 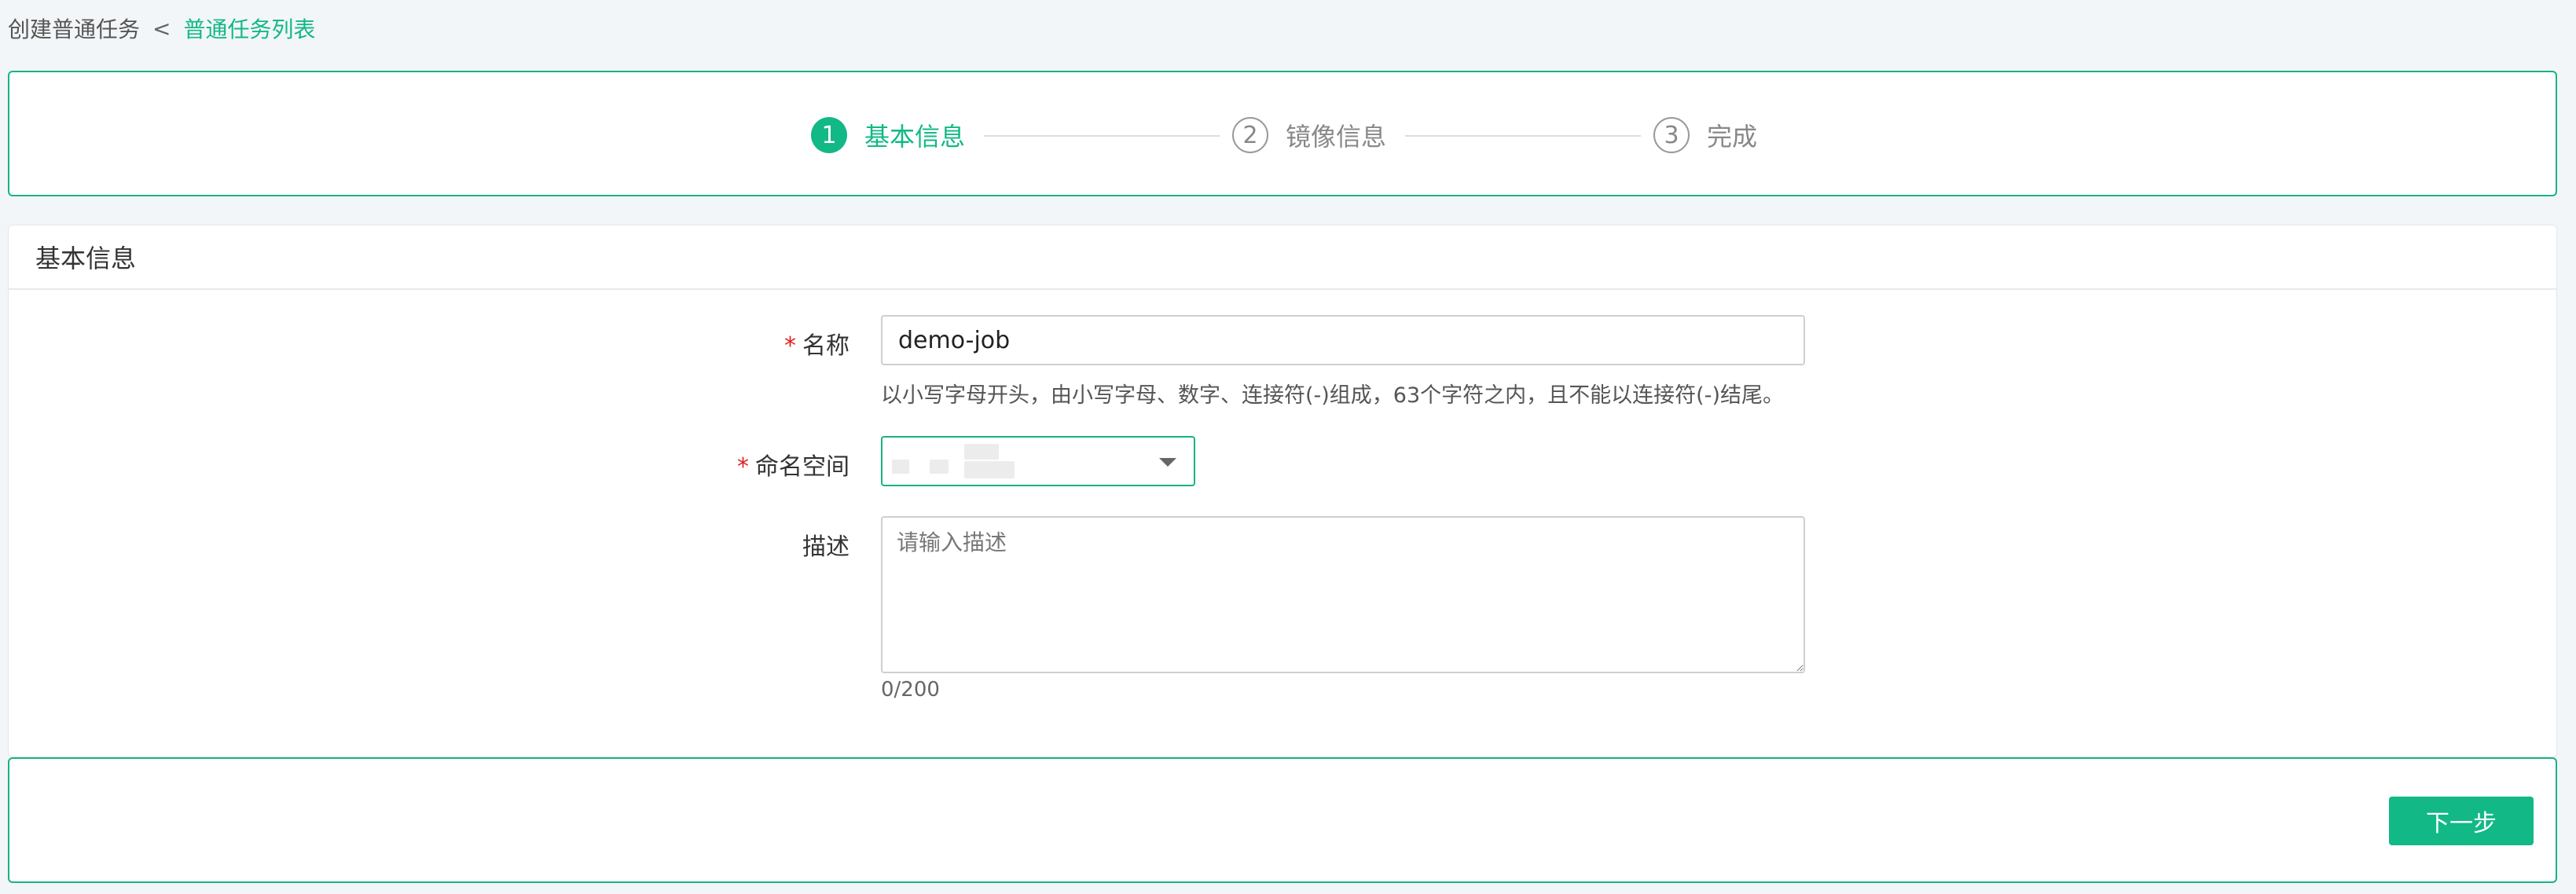 I want to click on namespace-select, so click(x=1038, y=461).